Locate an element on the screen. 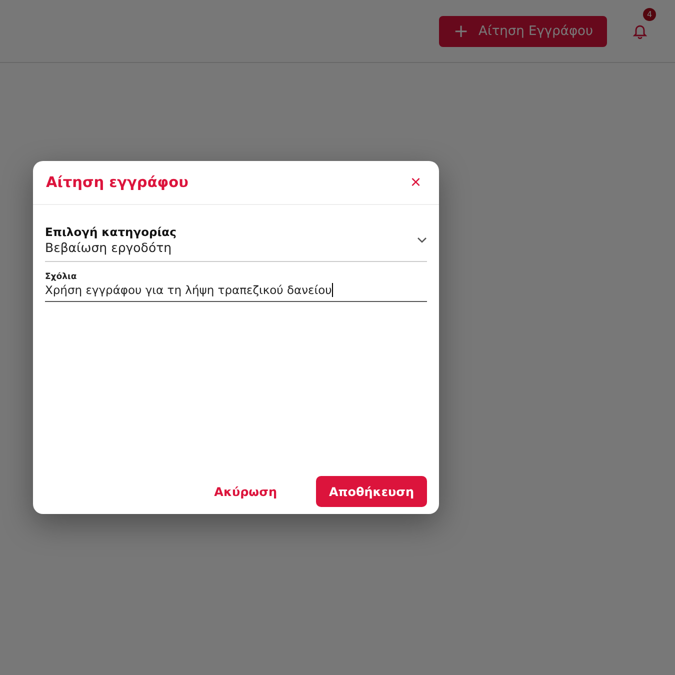 This screenshot has width=675, height=675. dialog-title: Αίτηση εγγράφου is located at coordinates (117, 182).